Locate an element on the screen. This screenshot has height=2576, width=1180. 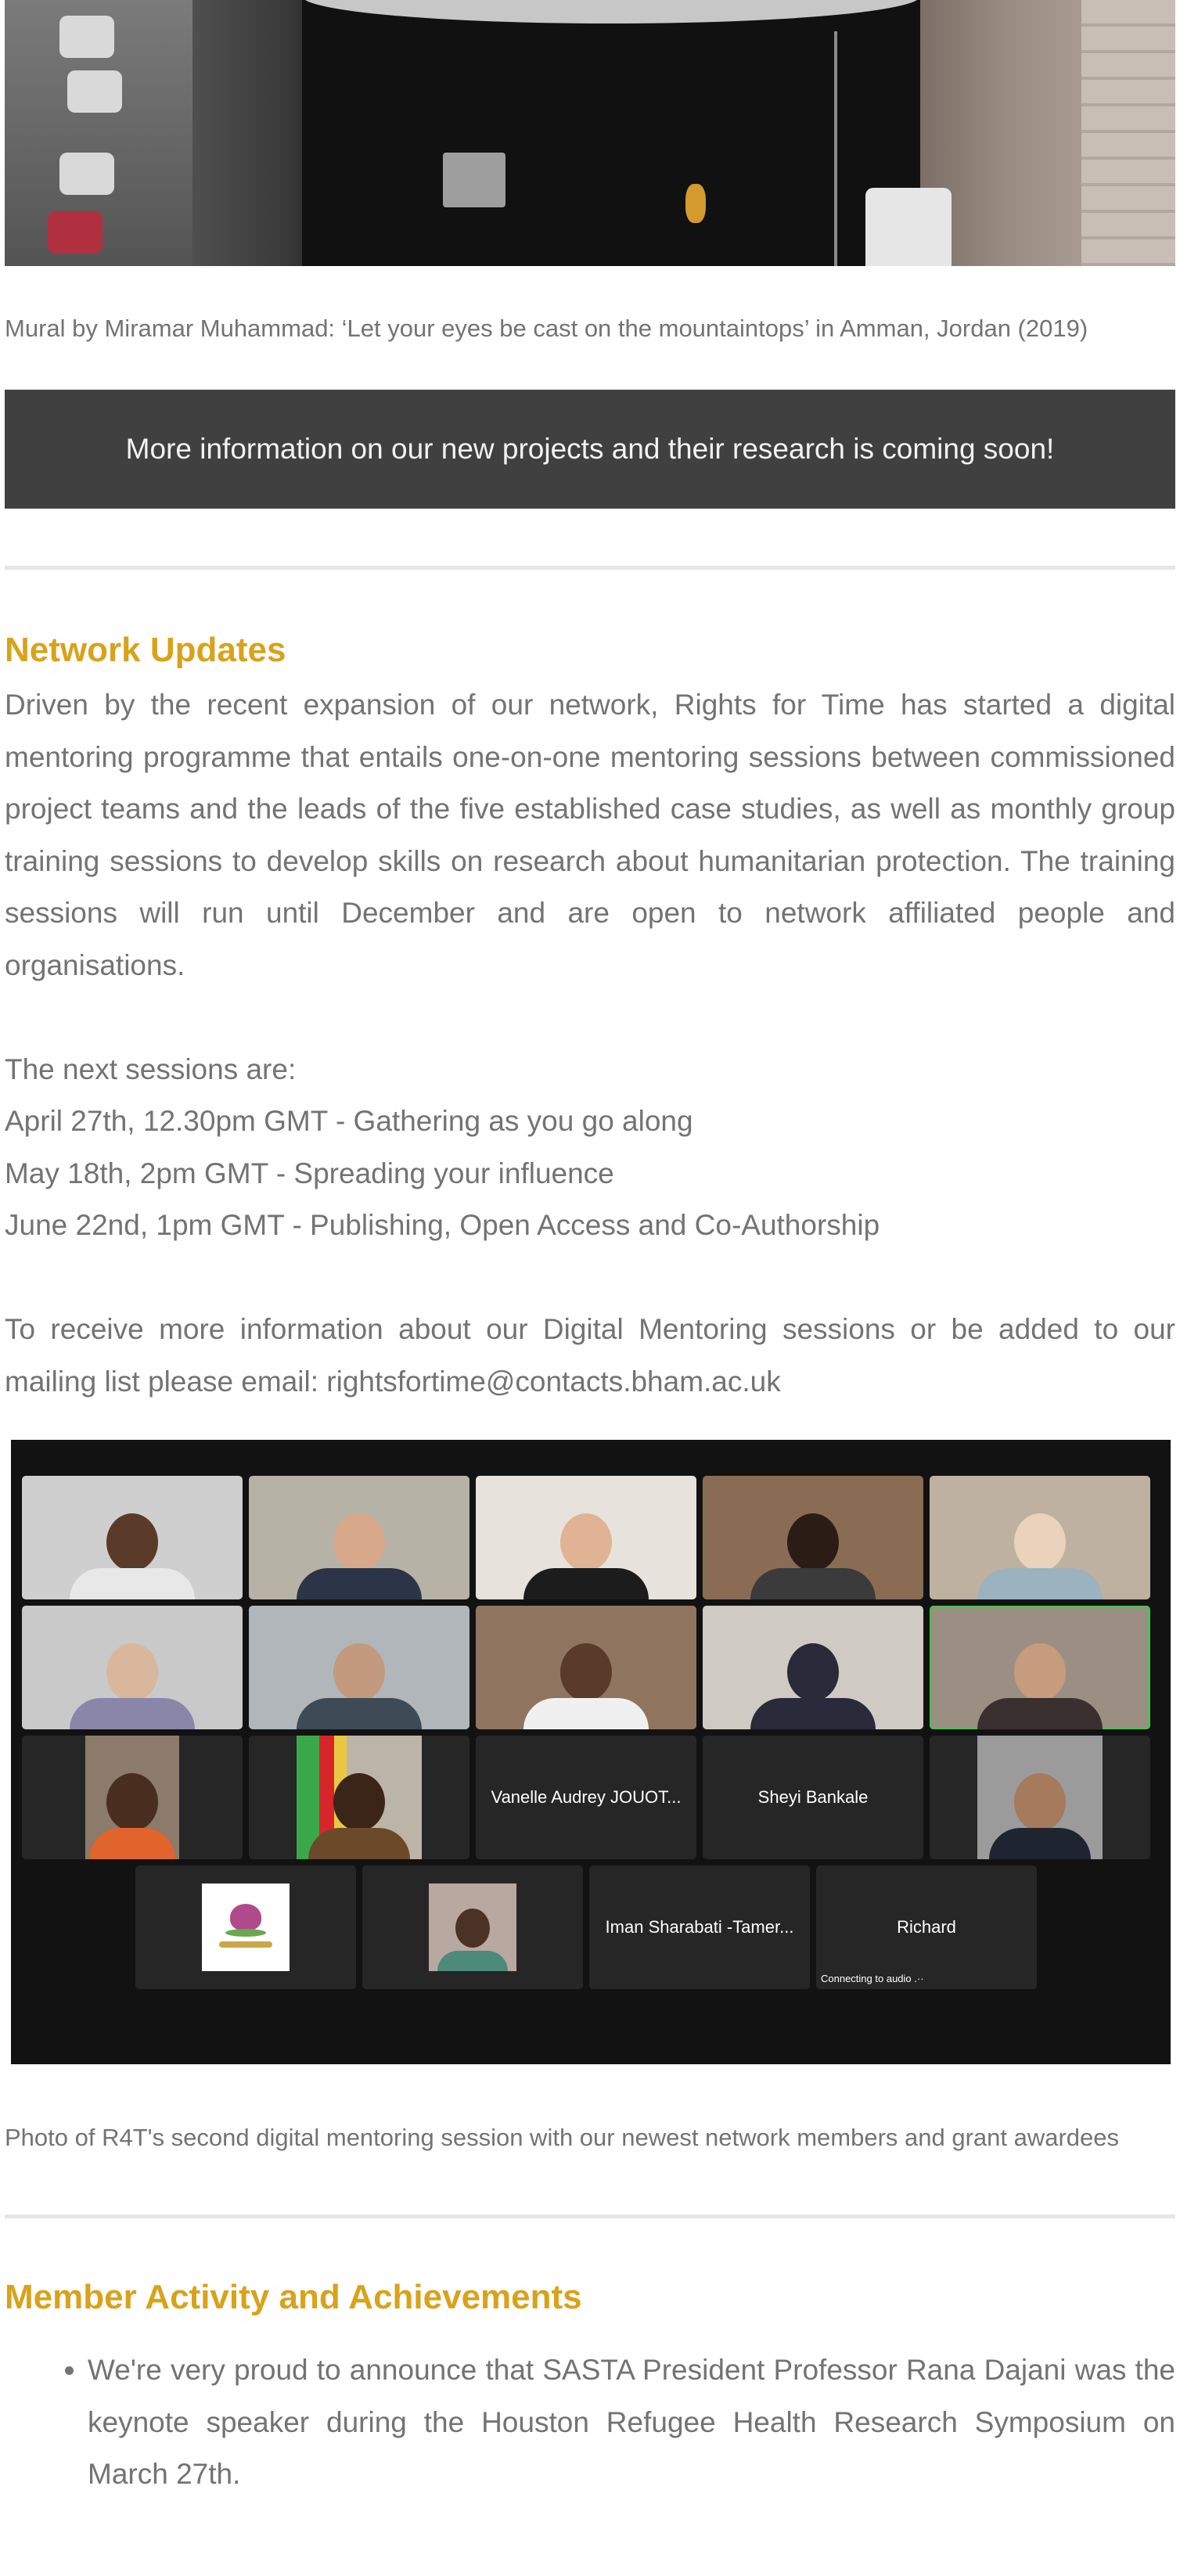
network-updates-heading: Network Updates is located at coordinates (145, 650).